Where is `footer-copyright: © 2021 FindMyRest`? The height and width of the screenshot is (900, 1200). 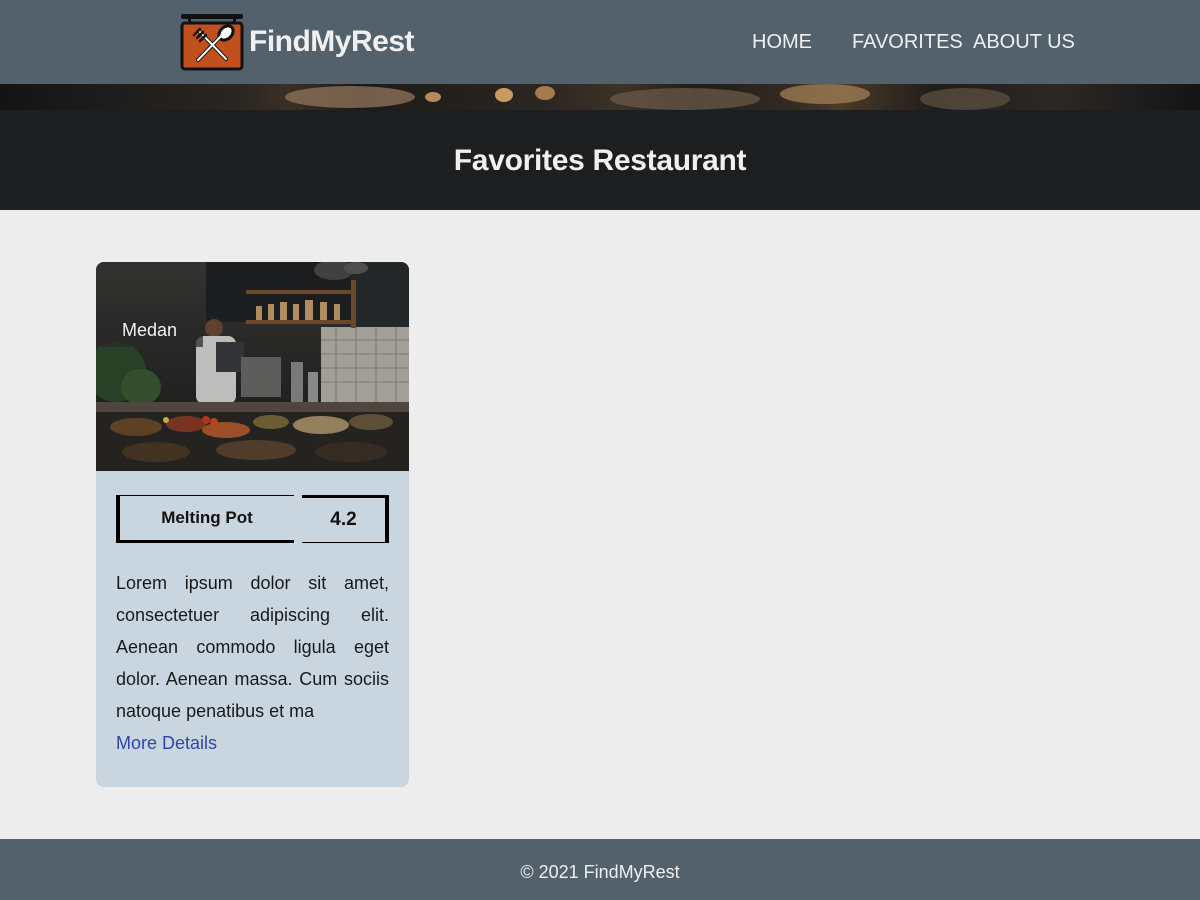
footer-copyright: © 2021 FindMyRest is located at coordinates (600, 872).